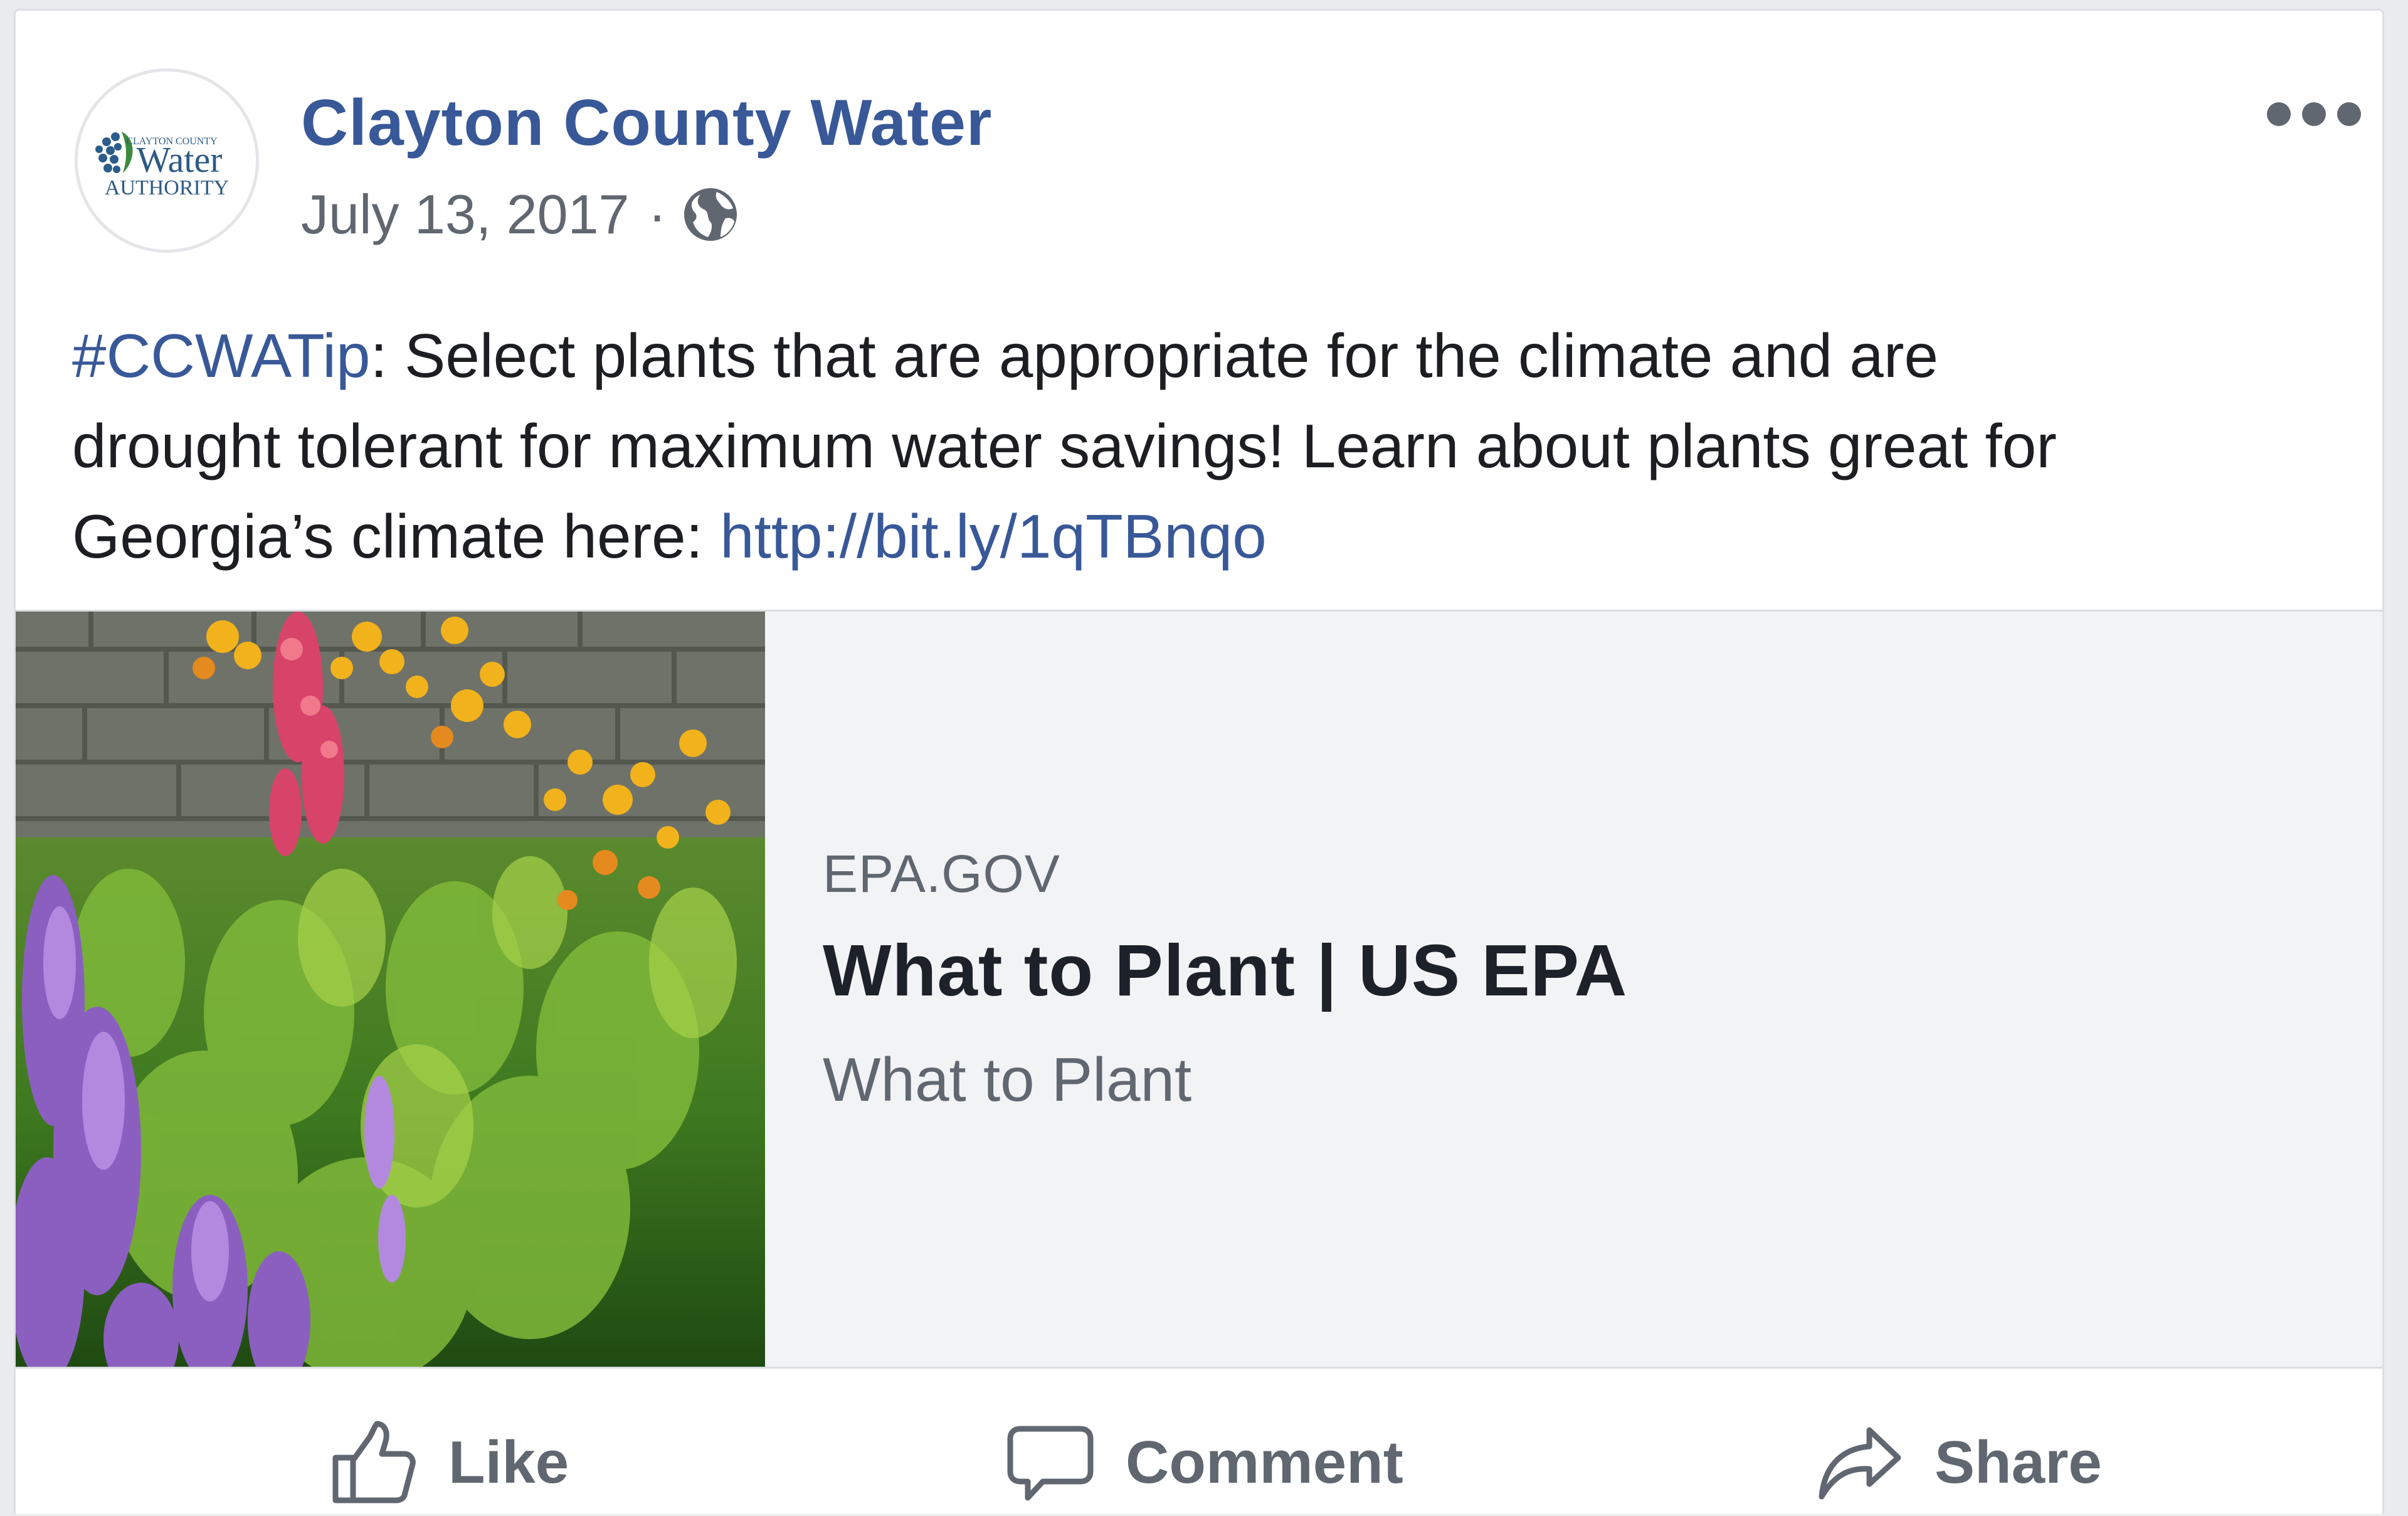 The height and width of the screenshot is (1516, 2408). What do you see at coordinates (221, 355) in the screenshot?
I see `hashtag-link: #CCWATip` at bounding box center [221, 355].